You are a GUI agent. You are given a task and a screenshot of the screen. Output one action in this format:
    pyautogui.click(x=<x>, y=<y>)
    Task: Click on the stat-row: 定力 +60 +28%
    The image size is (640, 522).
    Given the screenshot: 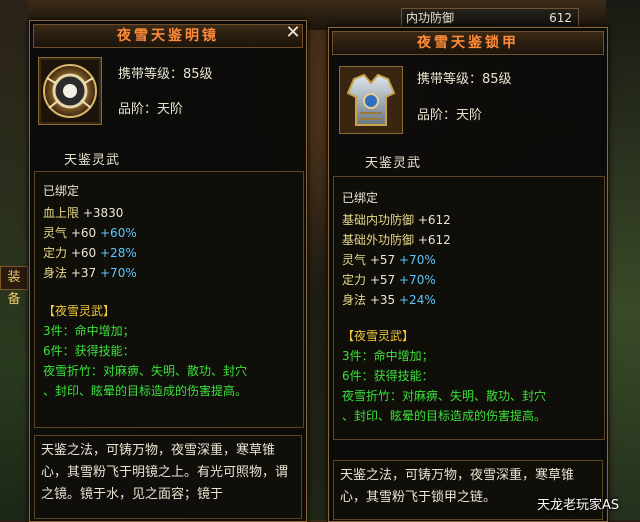 What is the action you would take?
    pyautogui.click(x=90, y=252)
    